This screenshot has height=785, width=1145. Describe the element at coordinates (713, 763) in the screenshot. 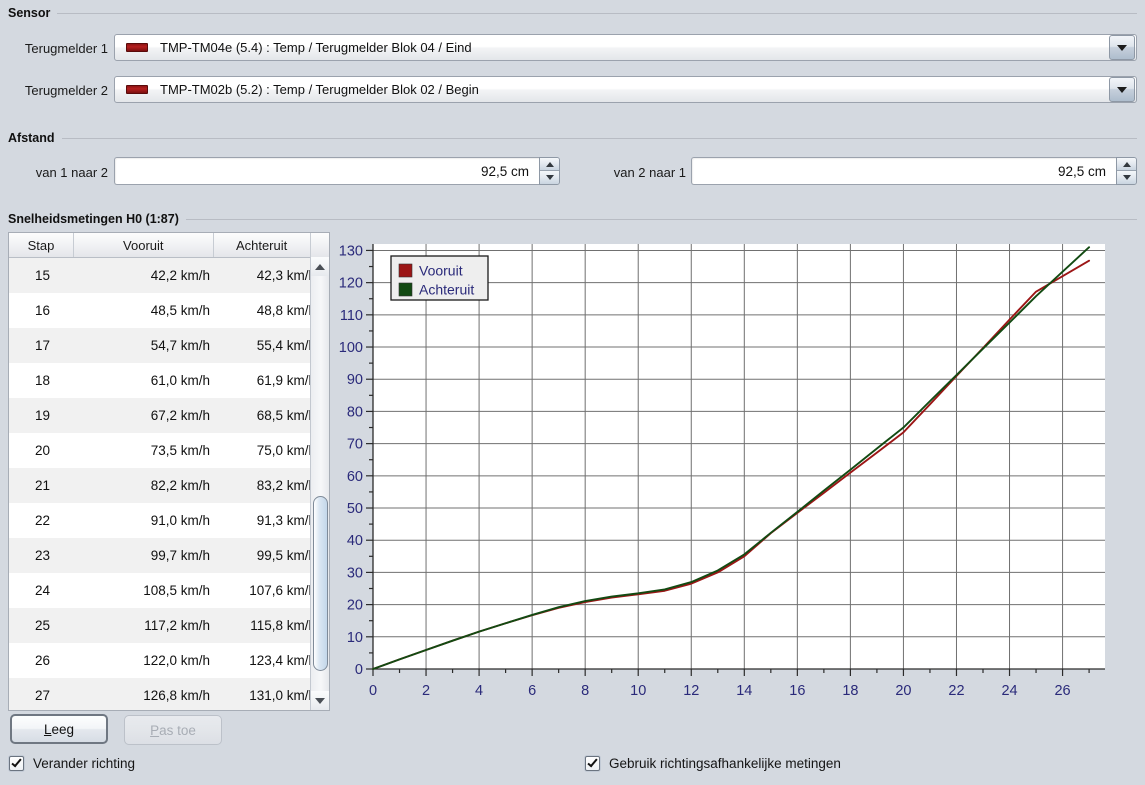

I see `richtingsafhankelijke-metingen-checkbox-row: Gebruik richtingsafhankelijke metingen` at that location.